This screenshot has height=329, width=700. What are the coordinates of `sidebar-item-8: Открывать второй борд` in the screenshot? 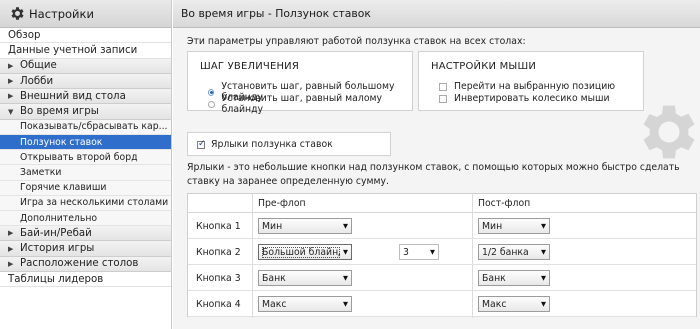 It's located at (85, 158).